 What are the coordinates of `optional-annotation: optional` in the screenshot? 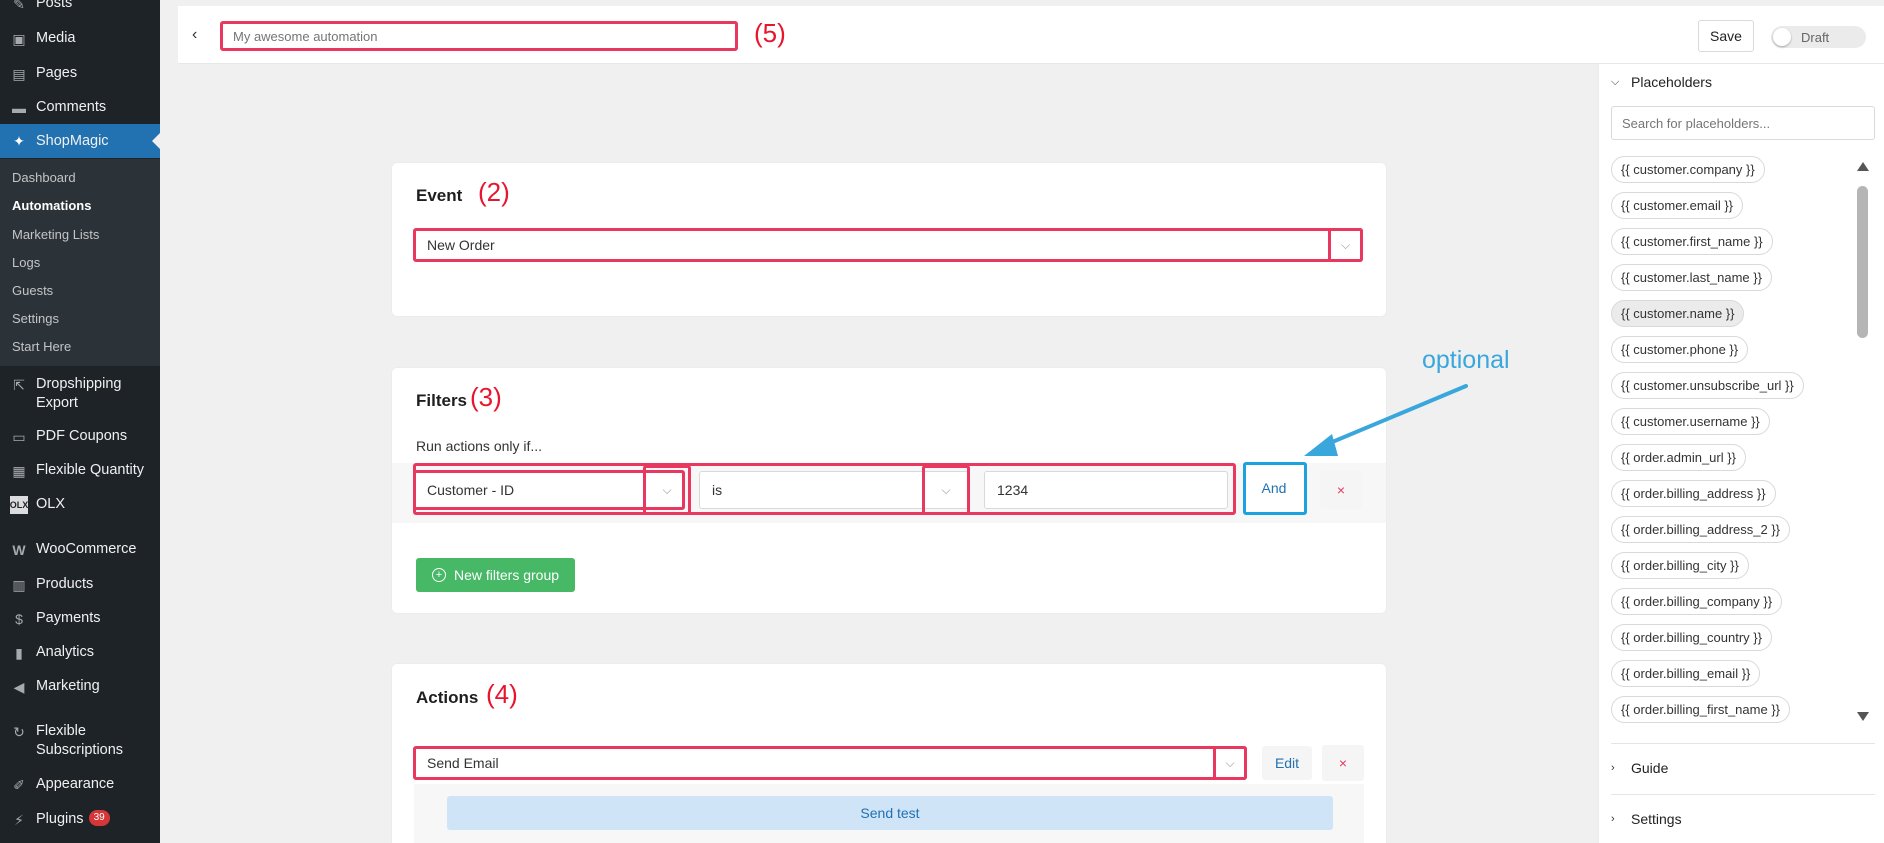 It's located at (1466, 360).